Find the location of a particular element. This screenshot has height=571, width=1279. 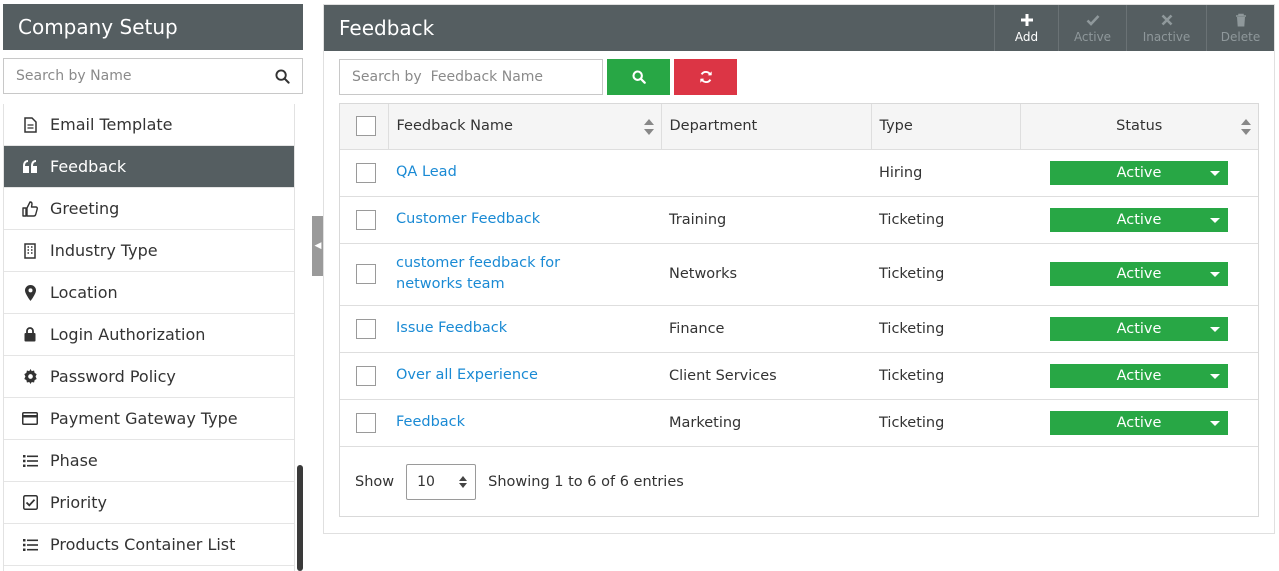

sidebar-item-label: Location is located at coordinates (84, 292).